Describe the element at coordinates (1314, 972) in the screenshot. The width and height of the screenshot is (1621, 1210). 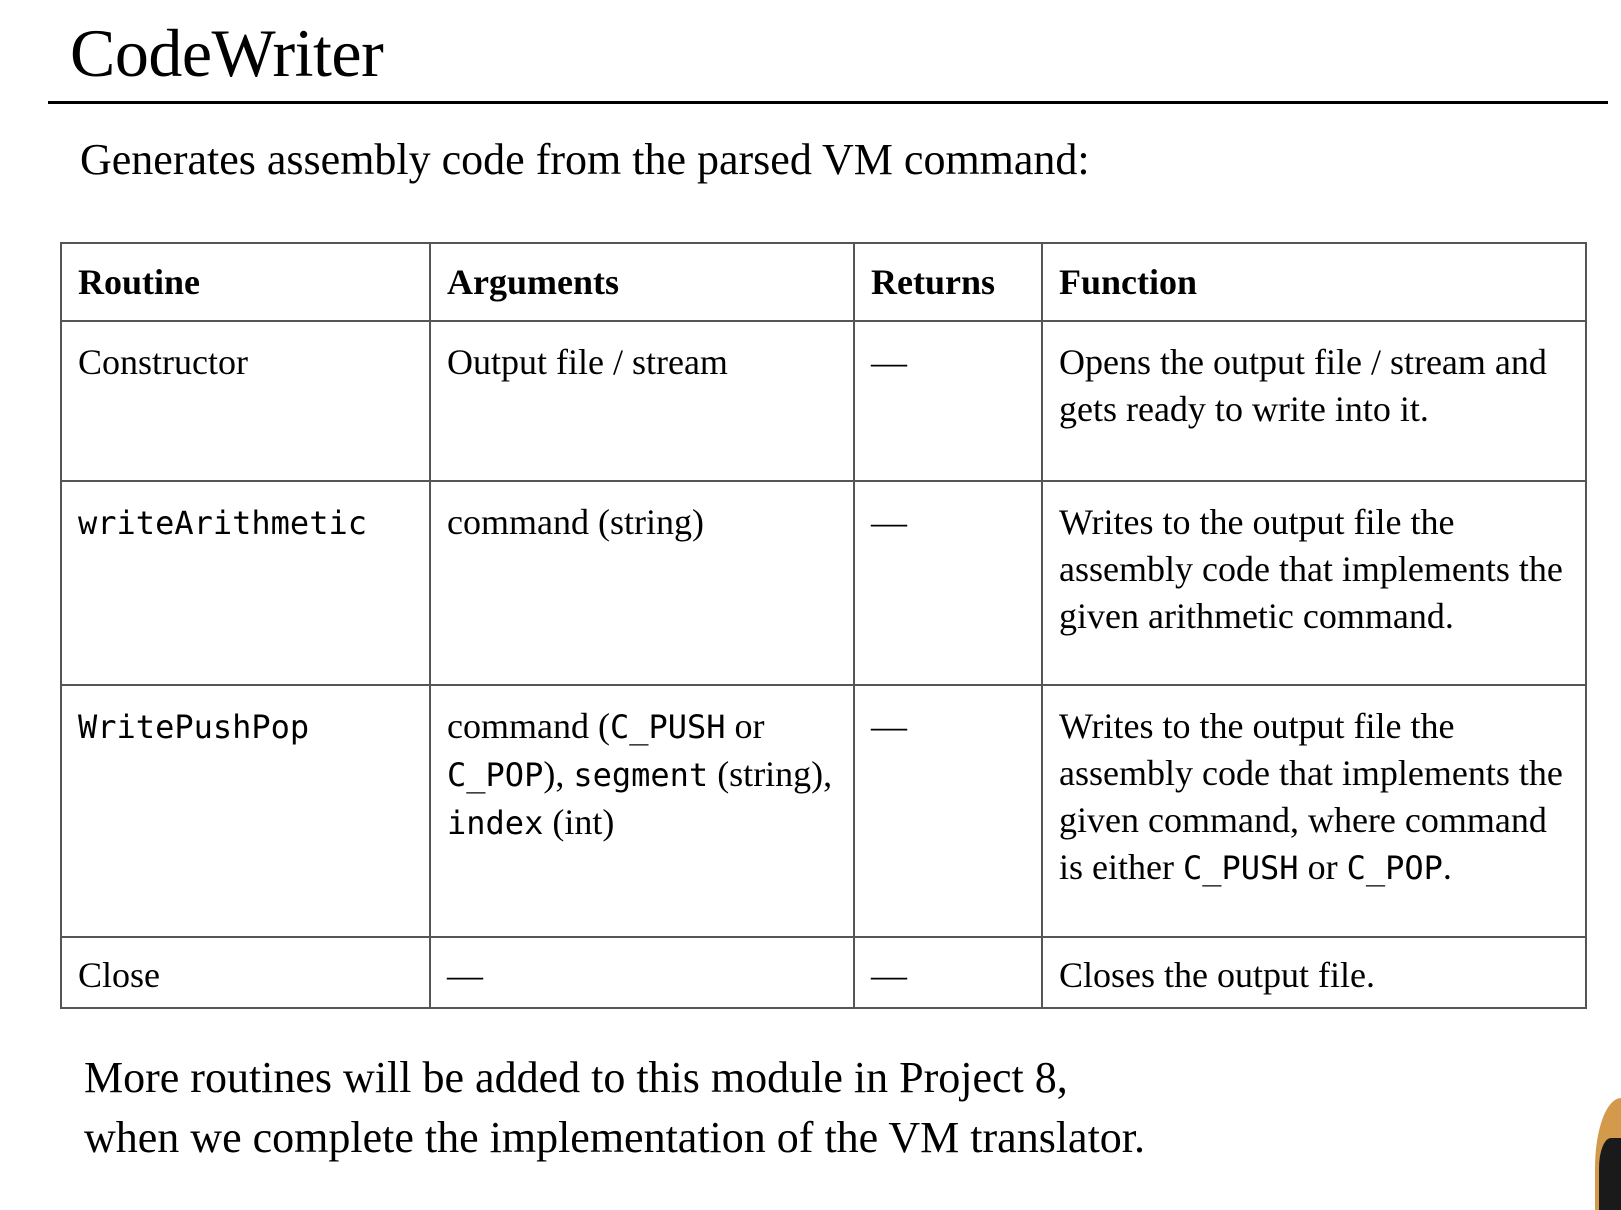
I see `function-cell: Closes the output file.` at that location.